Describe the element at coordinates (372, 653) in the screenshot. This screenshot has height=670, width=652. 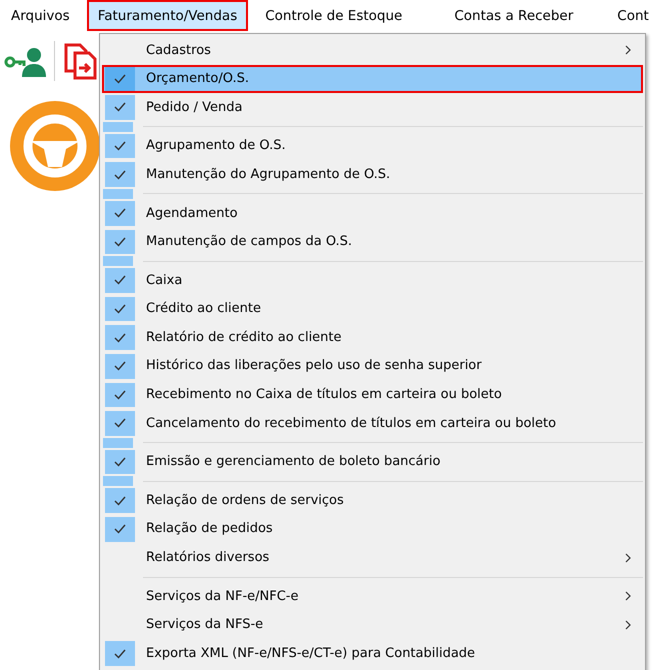
I see `menu-item: Exporta XML (NF-e/NFS-e/CT-e) para Contabilidade` at that location.